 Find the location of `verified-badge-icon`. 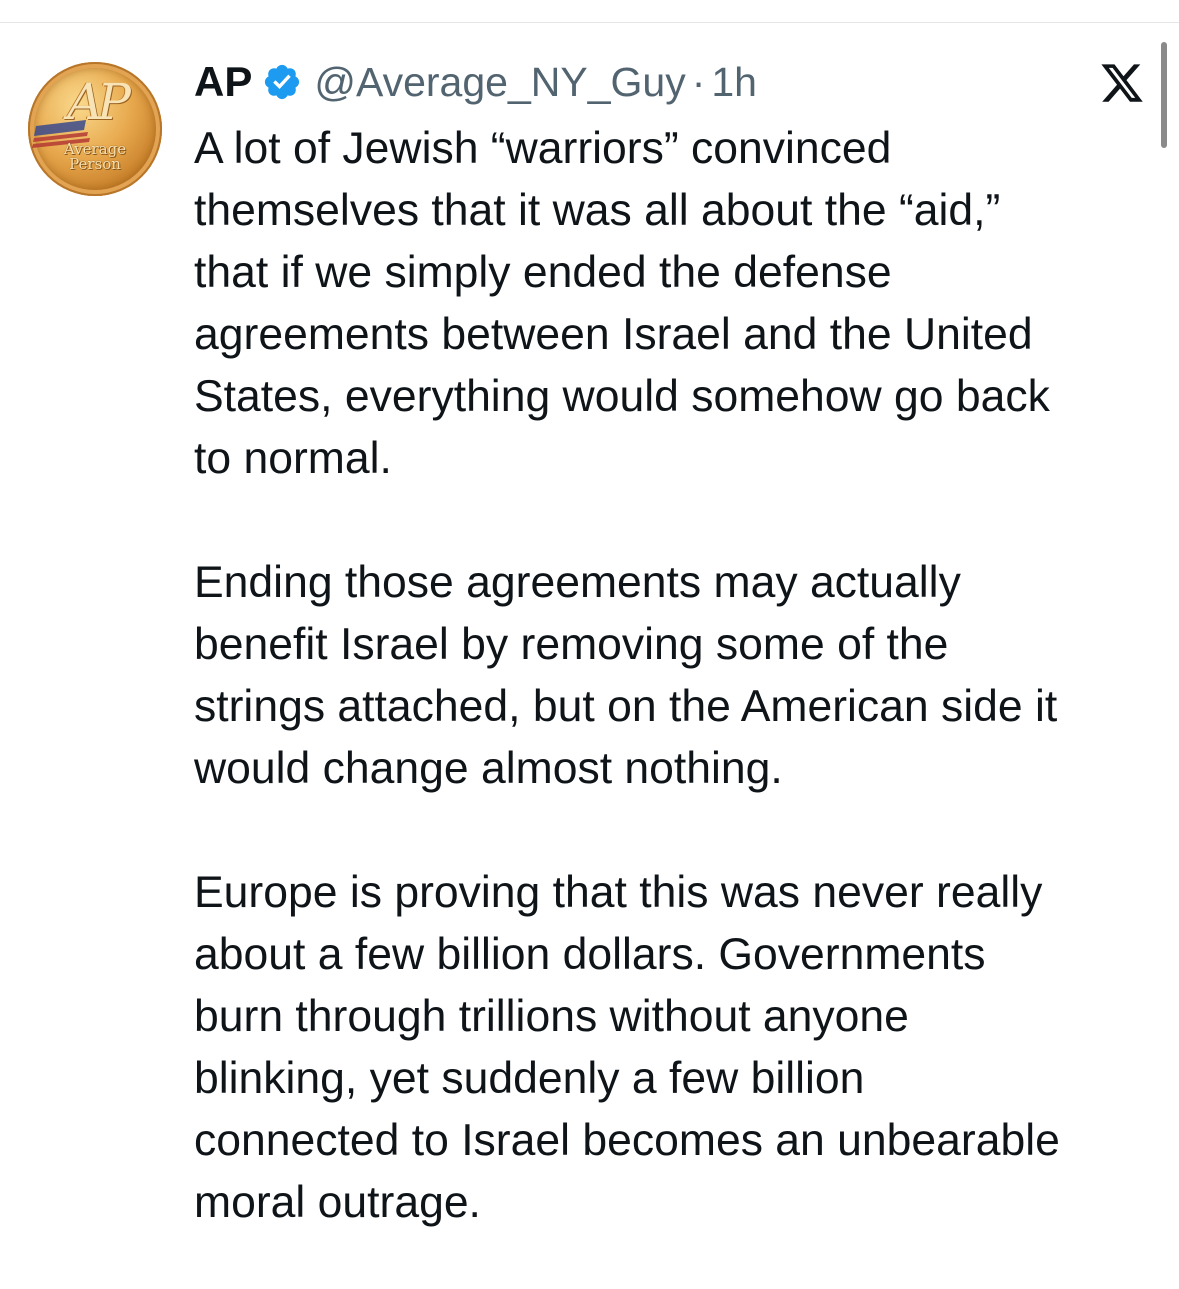

verified-badge-icon is located at coordinates (282, 82).